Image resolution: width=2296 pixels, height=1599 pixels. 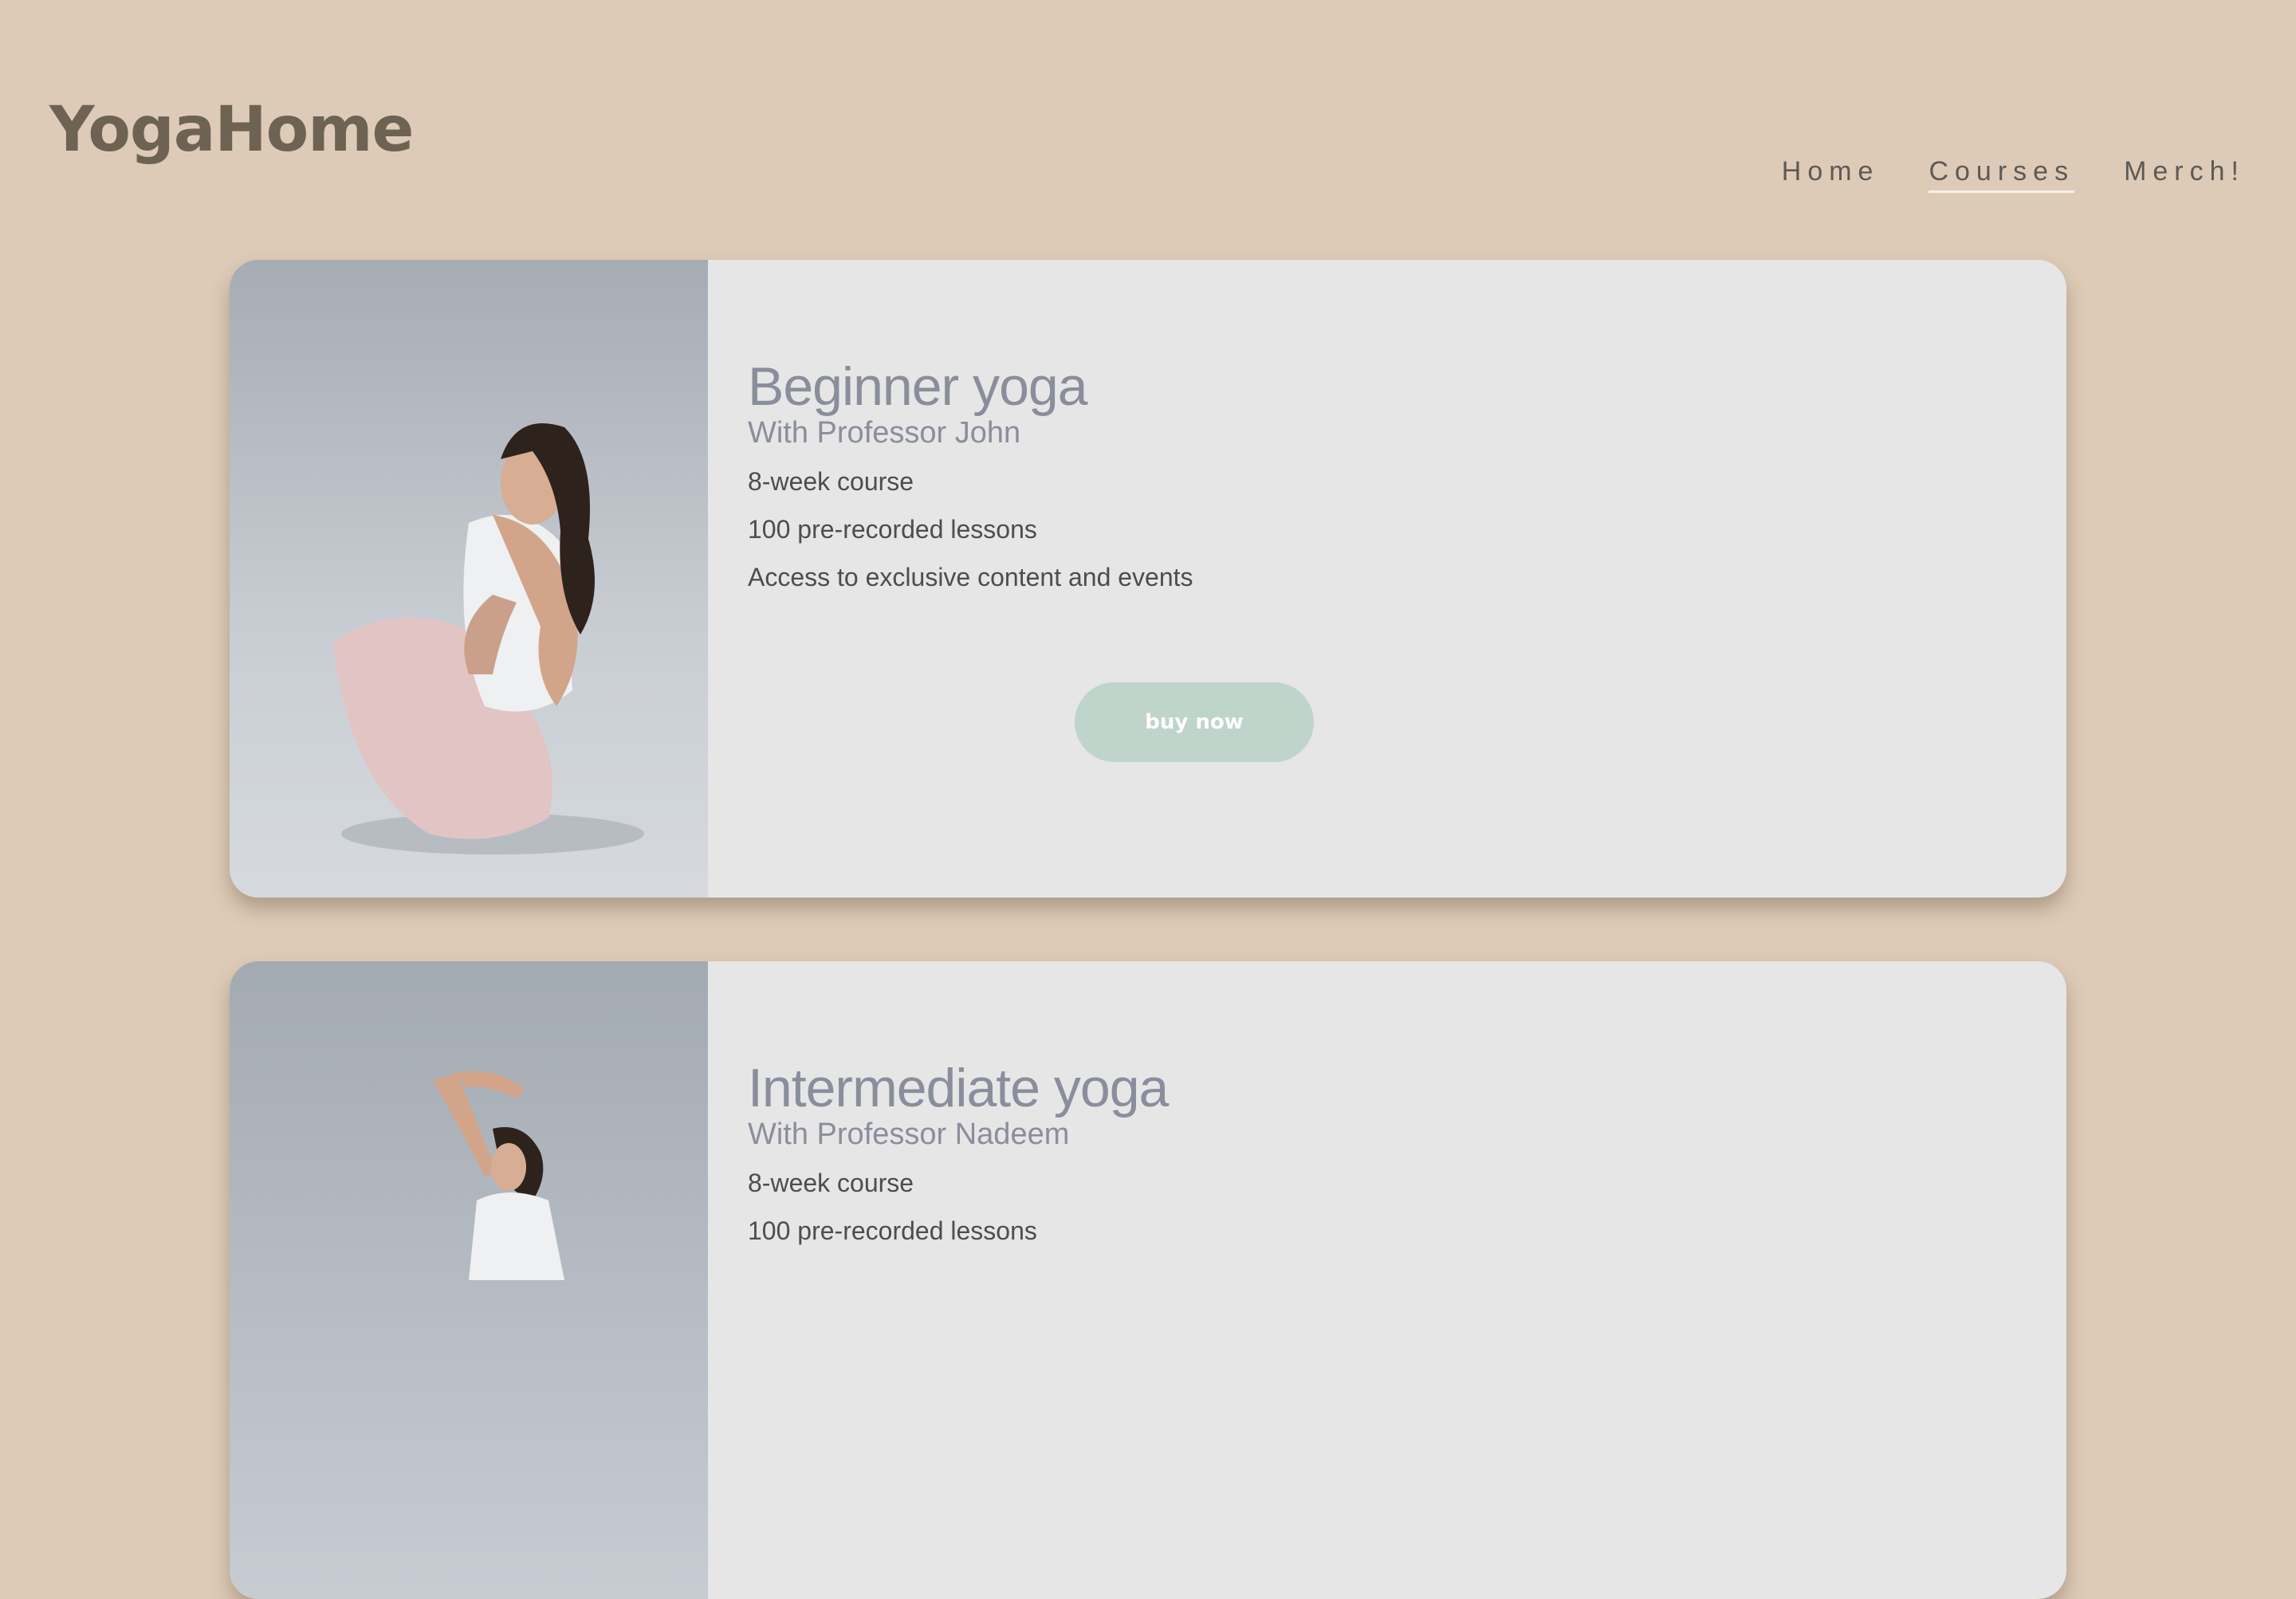 What do you see at coordinates (958, 1088) in the screenshot?
I see `course-title: Intermediate yoga` at bounding box center [958, 1088].